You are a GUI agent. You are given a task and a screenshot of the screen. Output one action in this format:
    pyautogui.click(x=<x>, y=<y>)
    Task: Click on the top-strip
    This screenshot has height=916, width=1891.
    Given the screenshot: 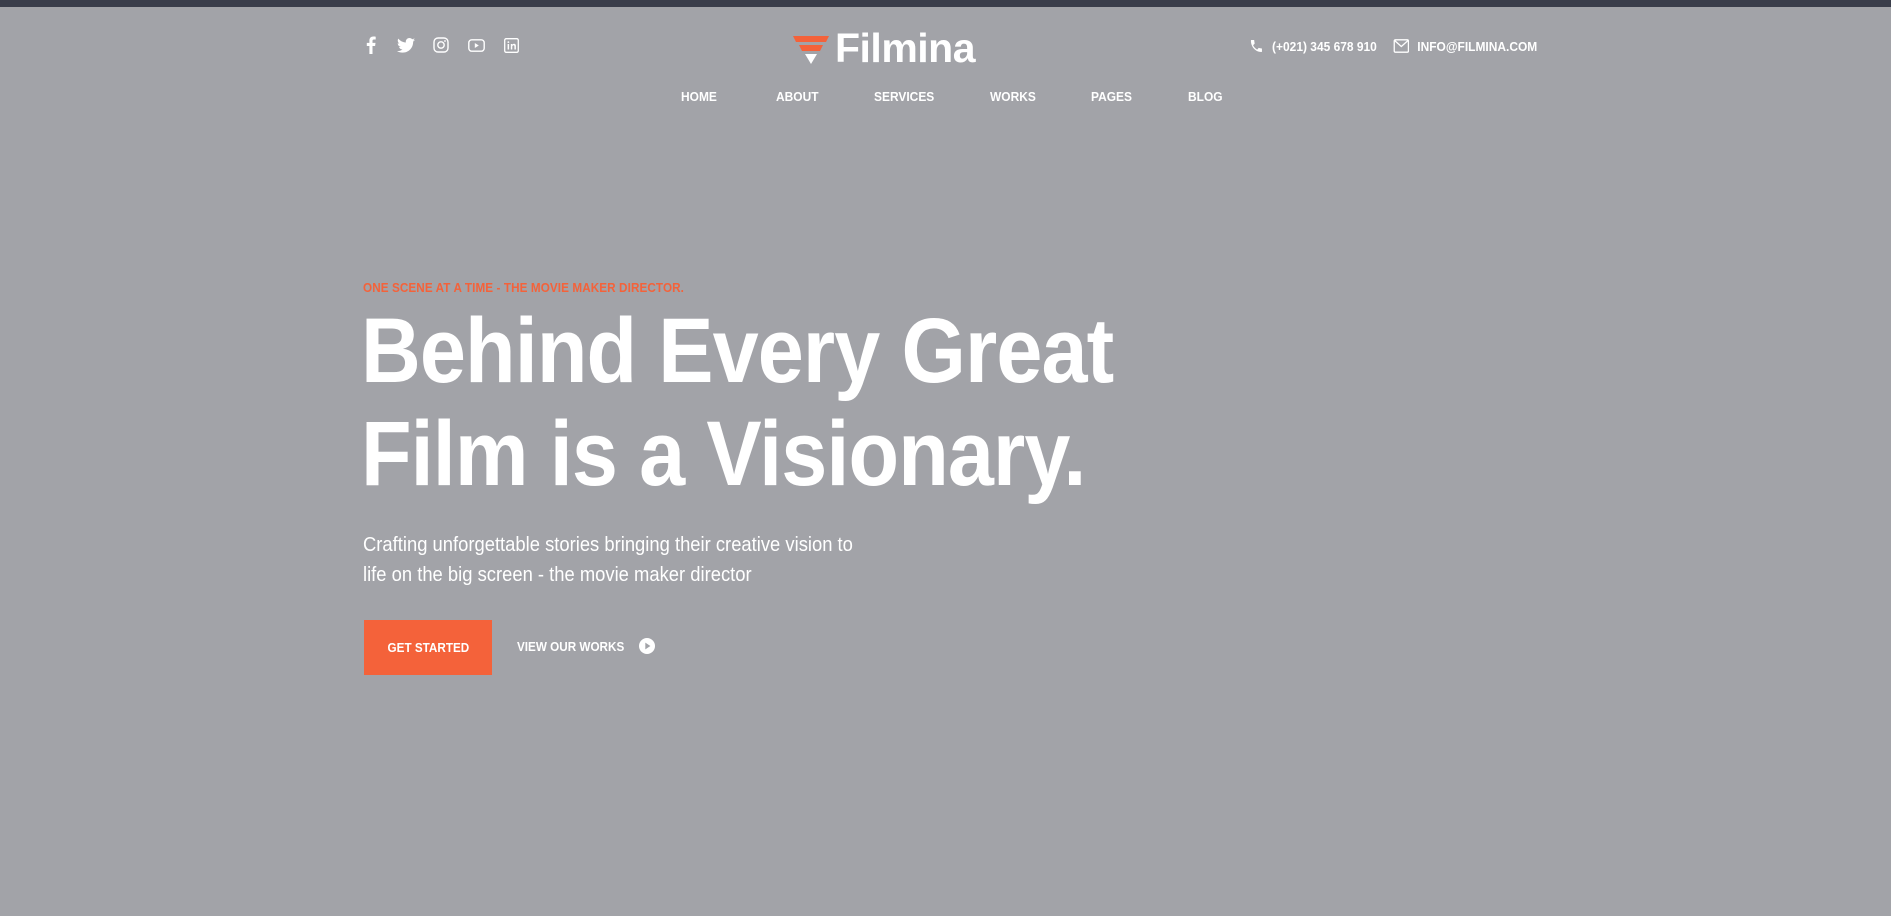 What is the action you would take?
    pyautogui.click(x=945, y=3)
    